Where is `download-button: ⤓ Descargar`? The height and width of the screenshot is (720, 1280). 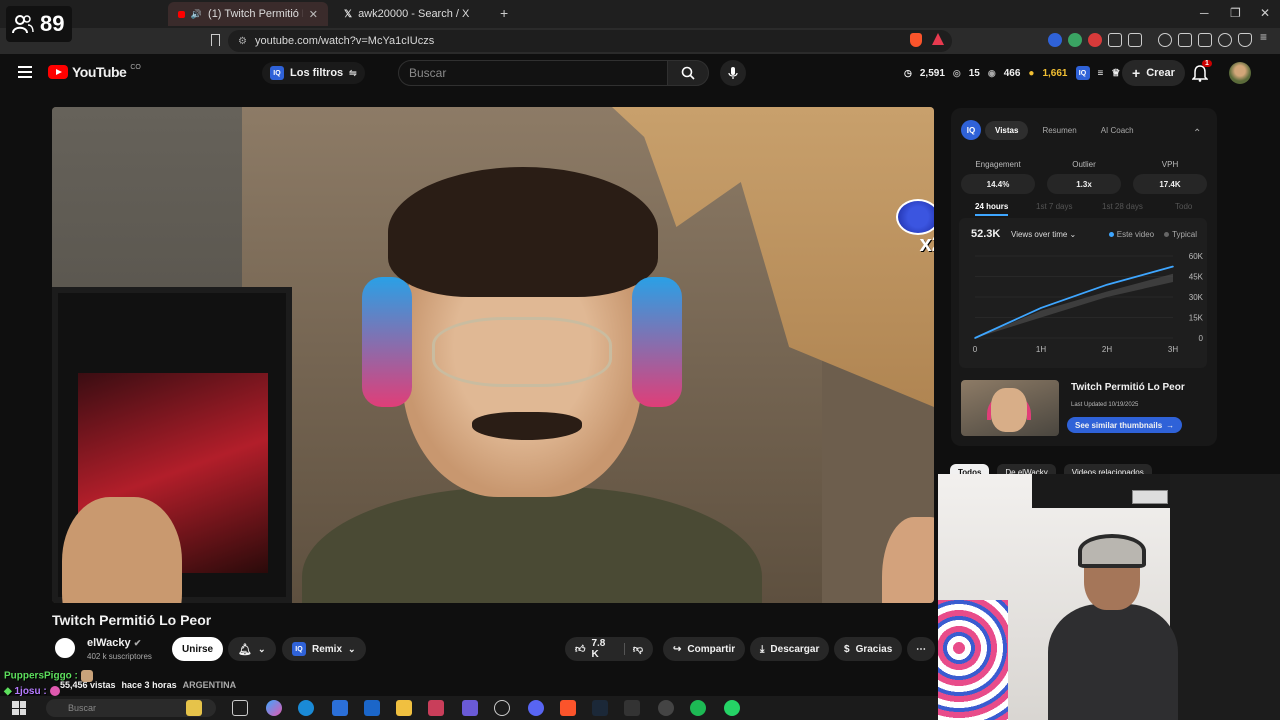
download-button: ⤓ Descargar is located at coordinates (790, 649).